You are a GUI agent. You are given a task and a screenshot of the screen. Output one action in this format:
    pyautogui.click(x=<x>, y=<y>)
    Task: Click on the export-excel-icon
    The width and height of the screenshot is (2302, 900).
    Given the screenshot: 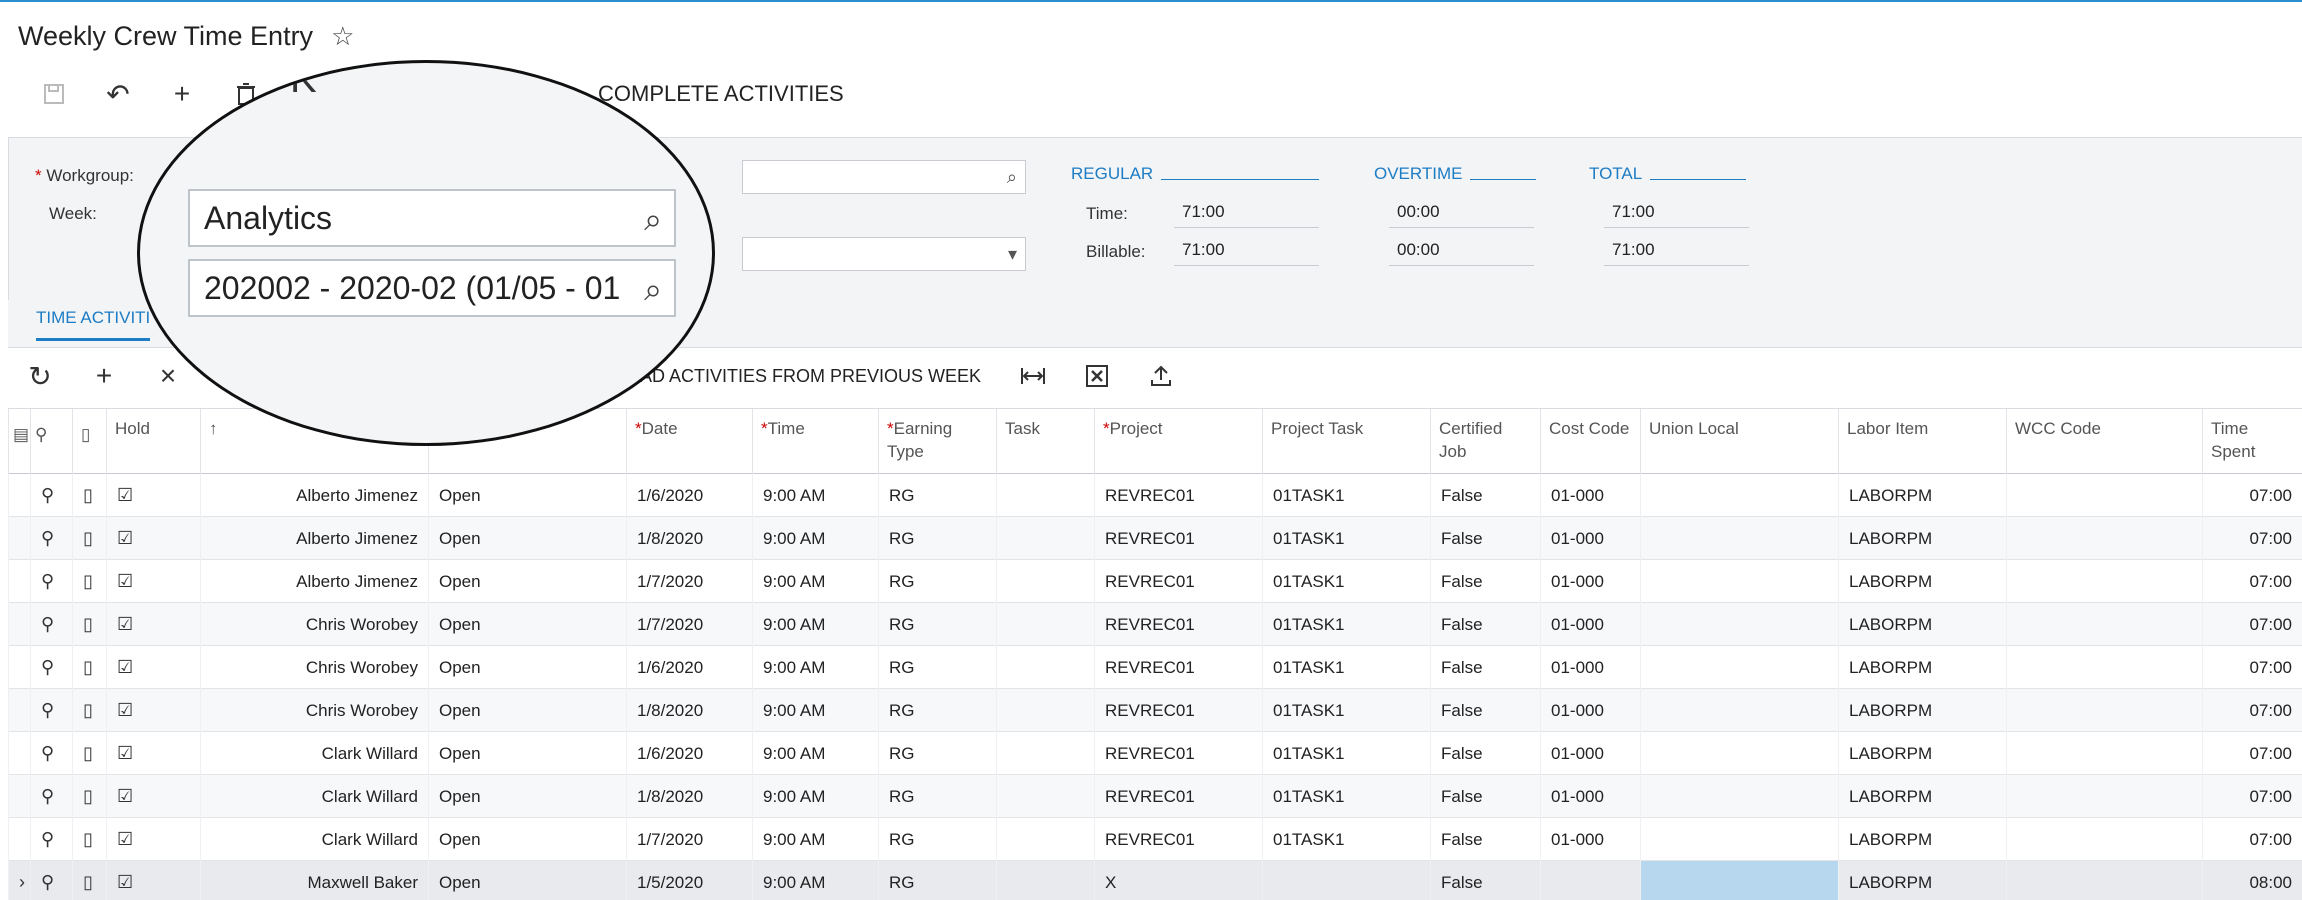 What is the action you would take?
    pyautogui.click(x=1097, y=376)
    